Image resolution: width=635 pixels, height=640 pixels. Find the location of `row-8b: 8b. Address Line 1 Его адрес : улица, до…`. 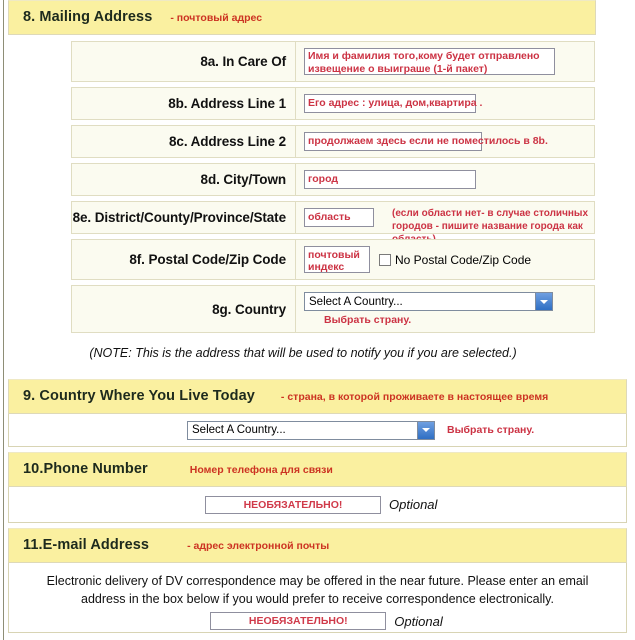

row-8b: 8b. Address Line 1 Его адрес : улица, до… is located at coordinates (302, 103).